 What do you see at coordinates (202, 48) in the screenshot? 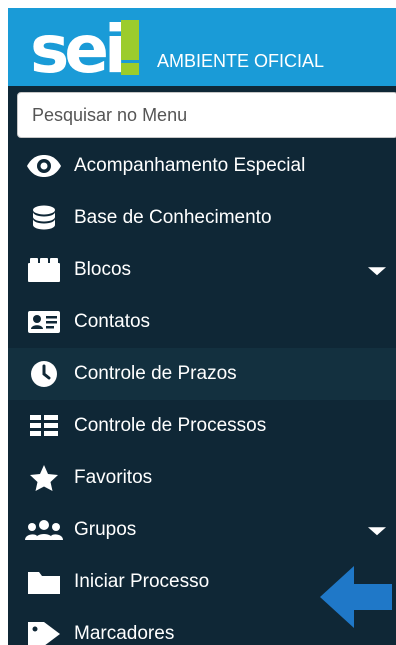
I see `app-header: sei AMBIENTE OFICIAL` at bounding box center [202, 48].